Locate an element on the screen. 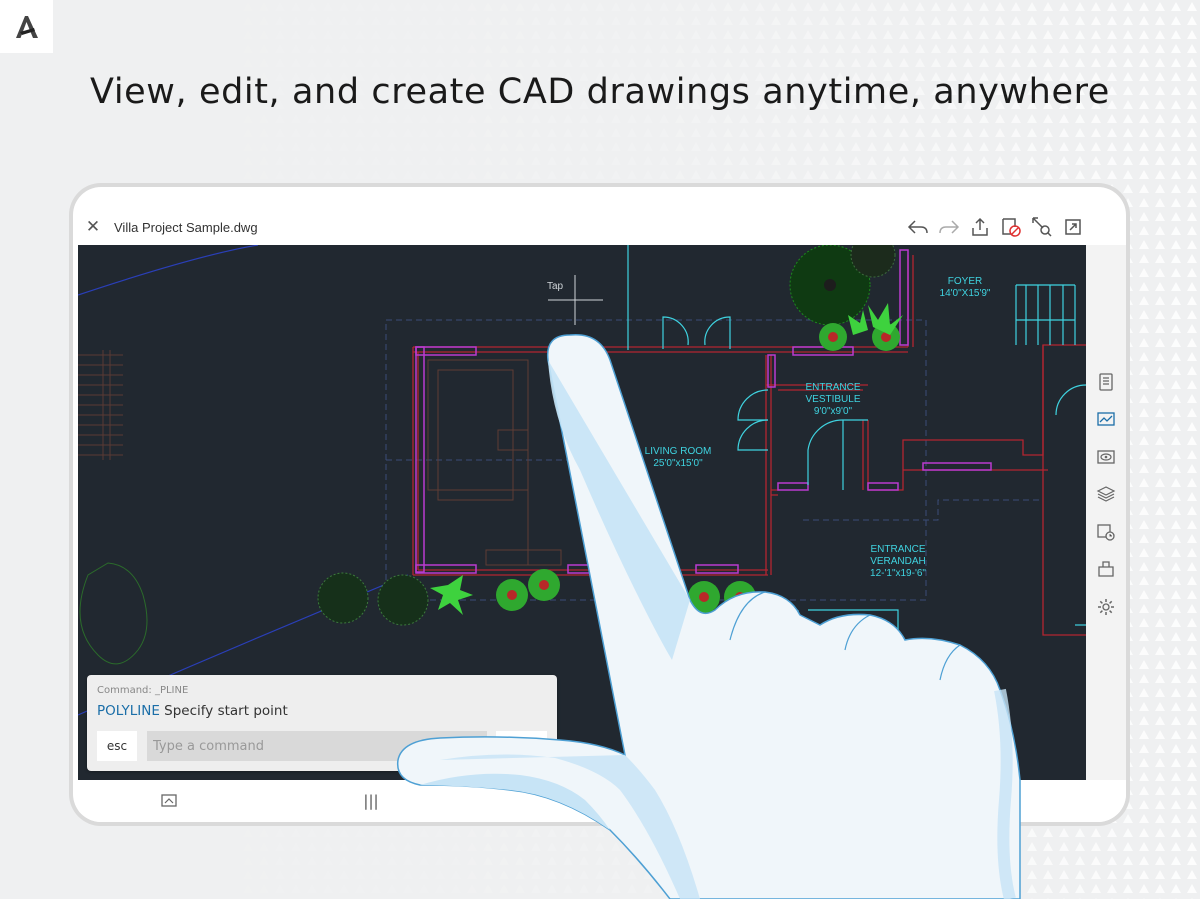 This screenshot has width=1200, height=899. room-verandah-name2: VERANDAH is located at coordinates (898, 561).